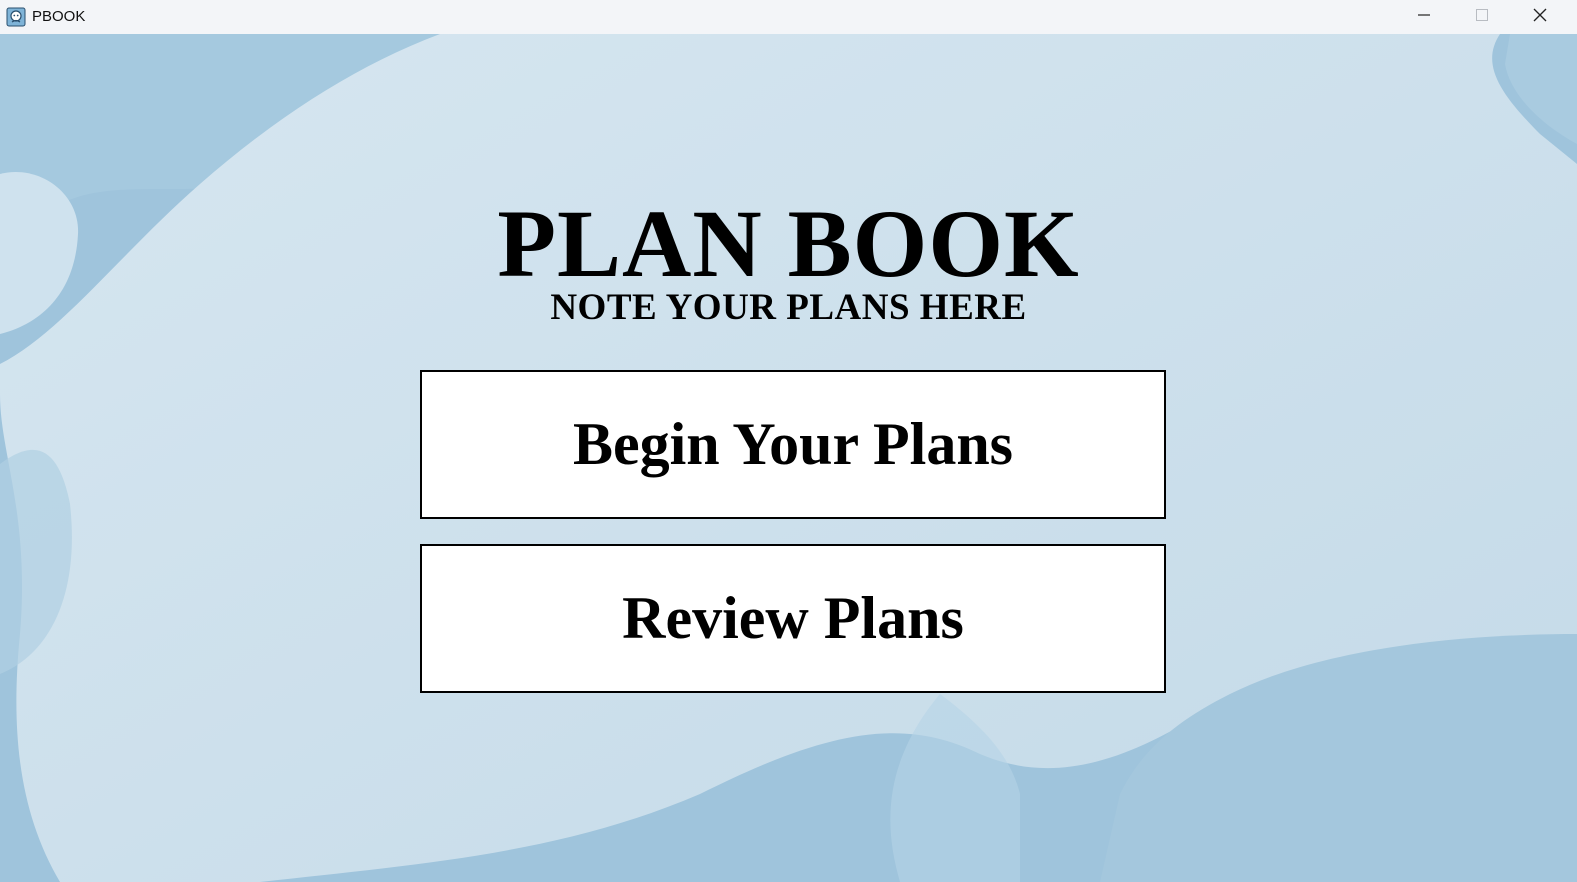  I want to click on maximize-icon, so click(1482, 17).